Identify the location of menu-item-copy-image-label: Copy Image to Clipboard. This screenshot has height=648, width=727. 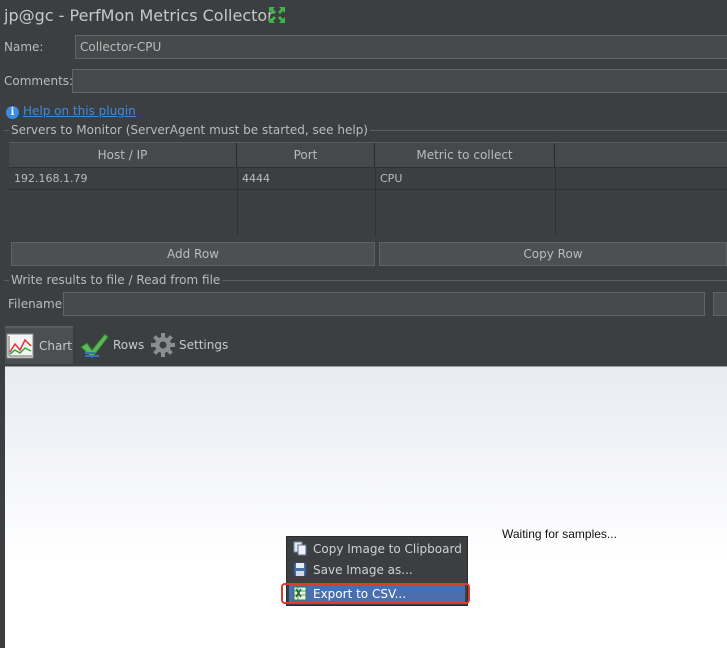
(387, 549).